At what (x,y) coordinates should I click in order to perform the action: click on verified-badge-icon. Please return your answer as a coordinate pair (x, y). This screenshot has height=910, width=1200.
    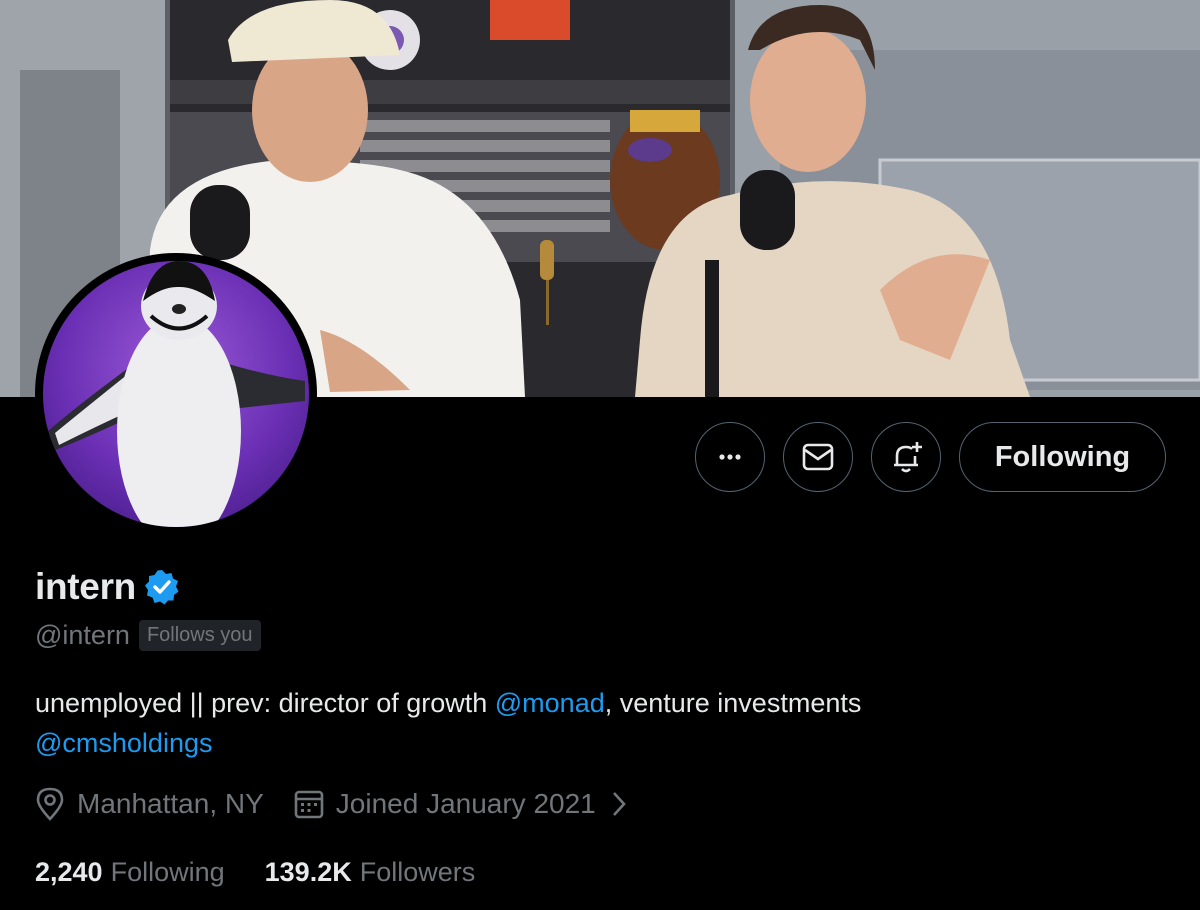
    Looking at the image, I should click on (162, 587).